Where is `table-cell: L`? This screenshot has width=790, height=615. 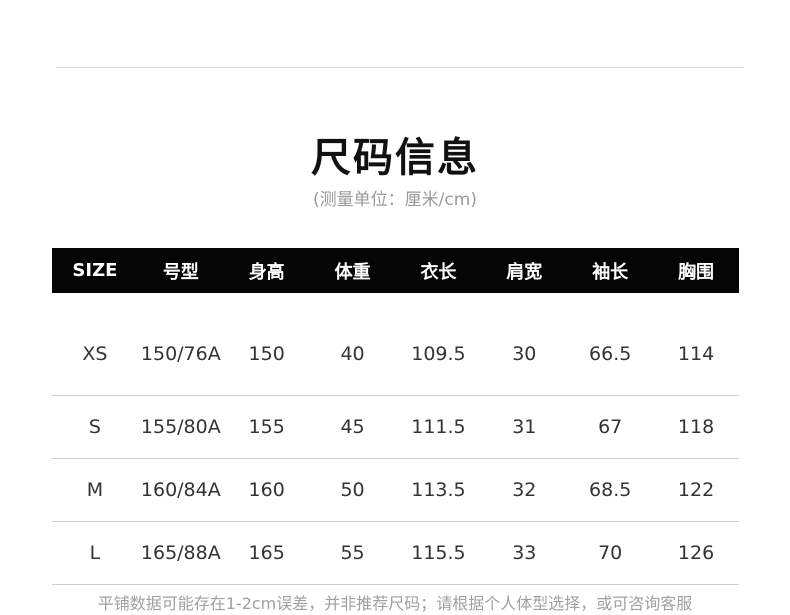
table-cell: L is located at coordinates (95, 553).